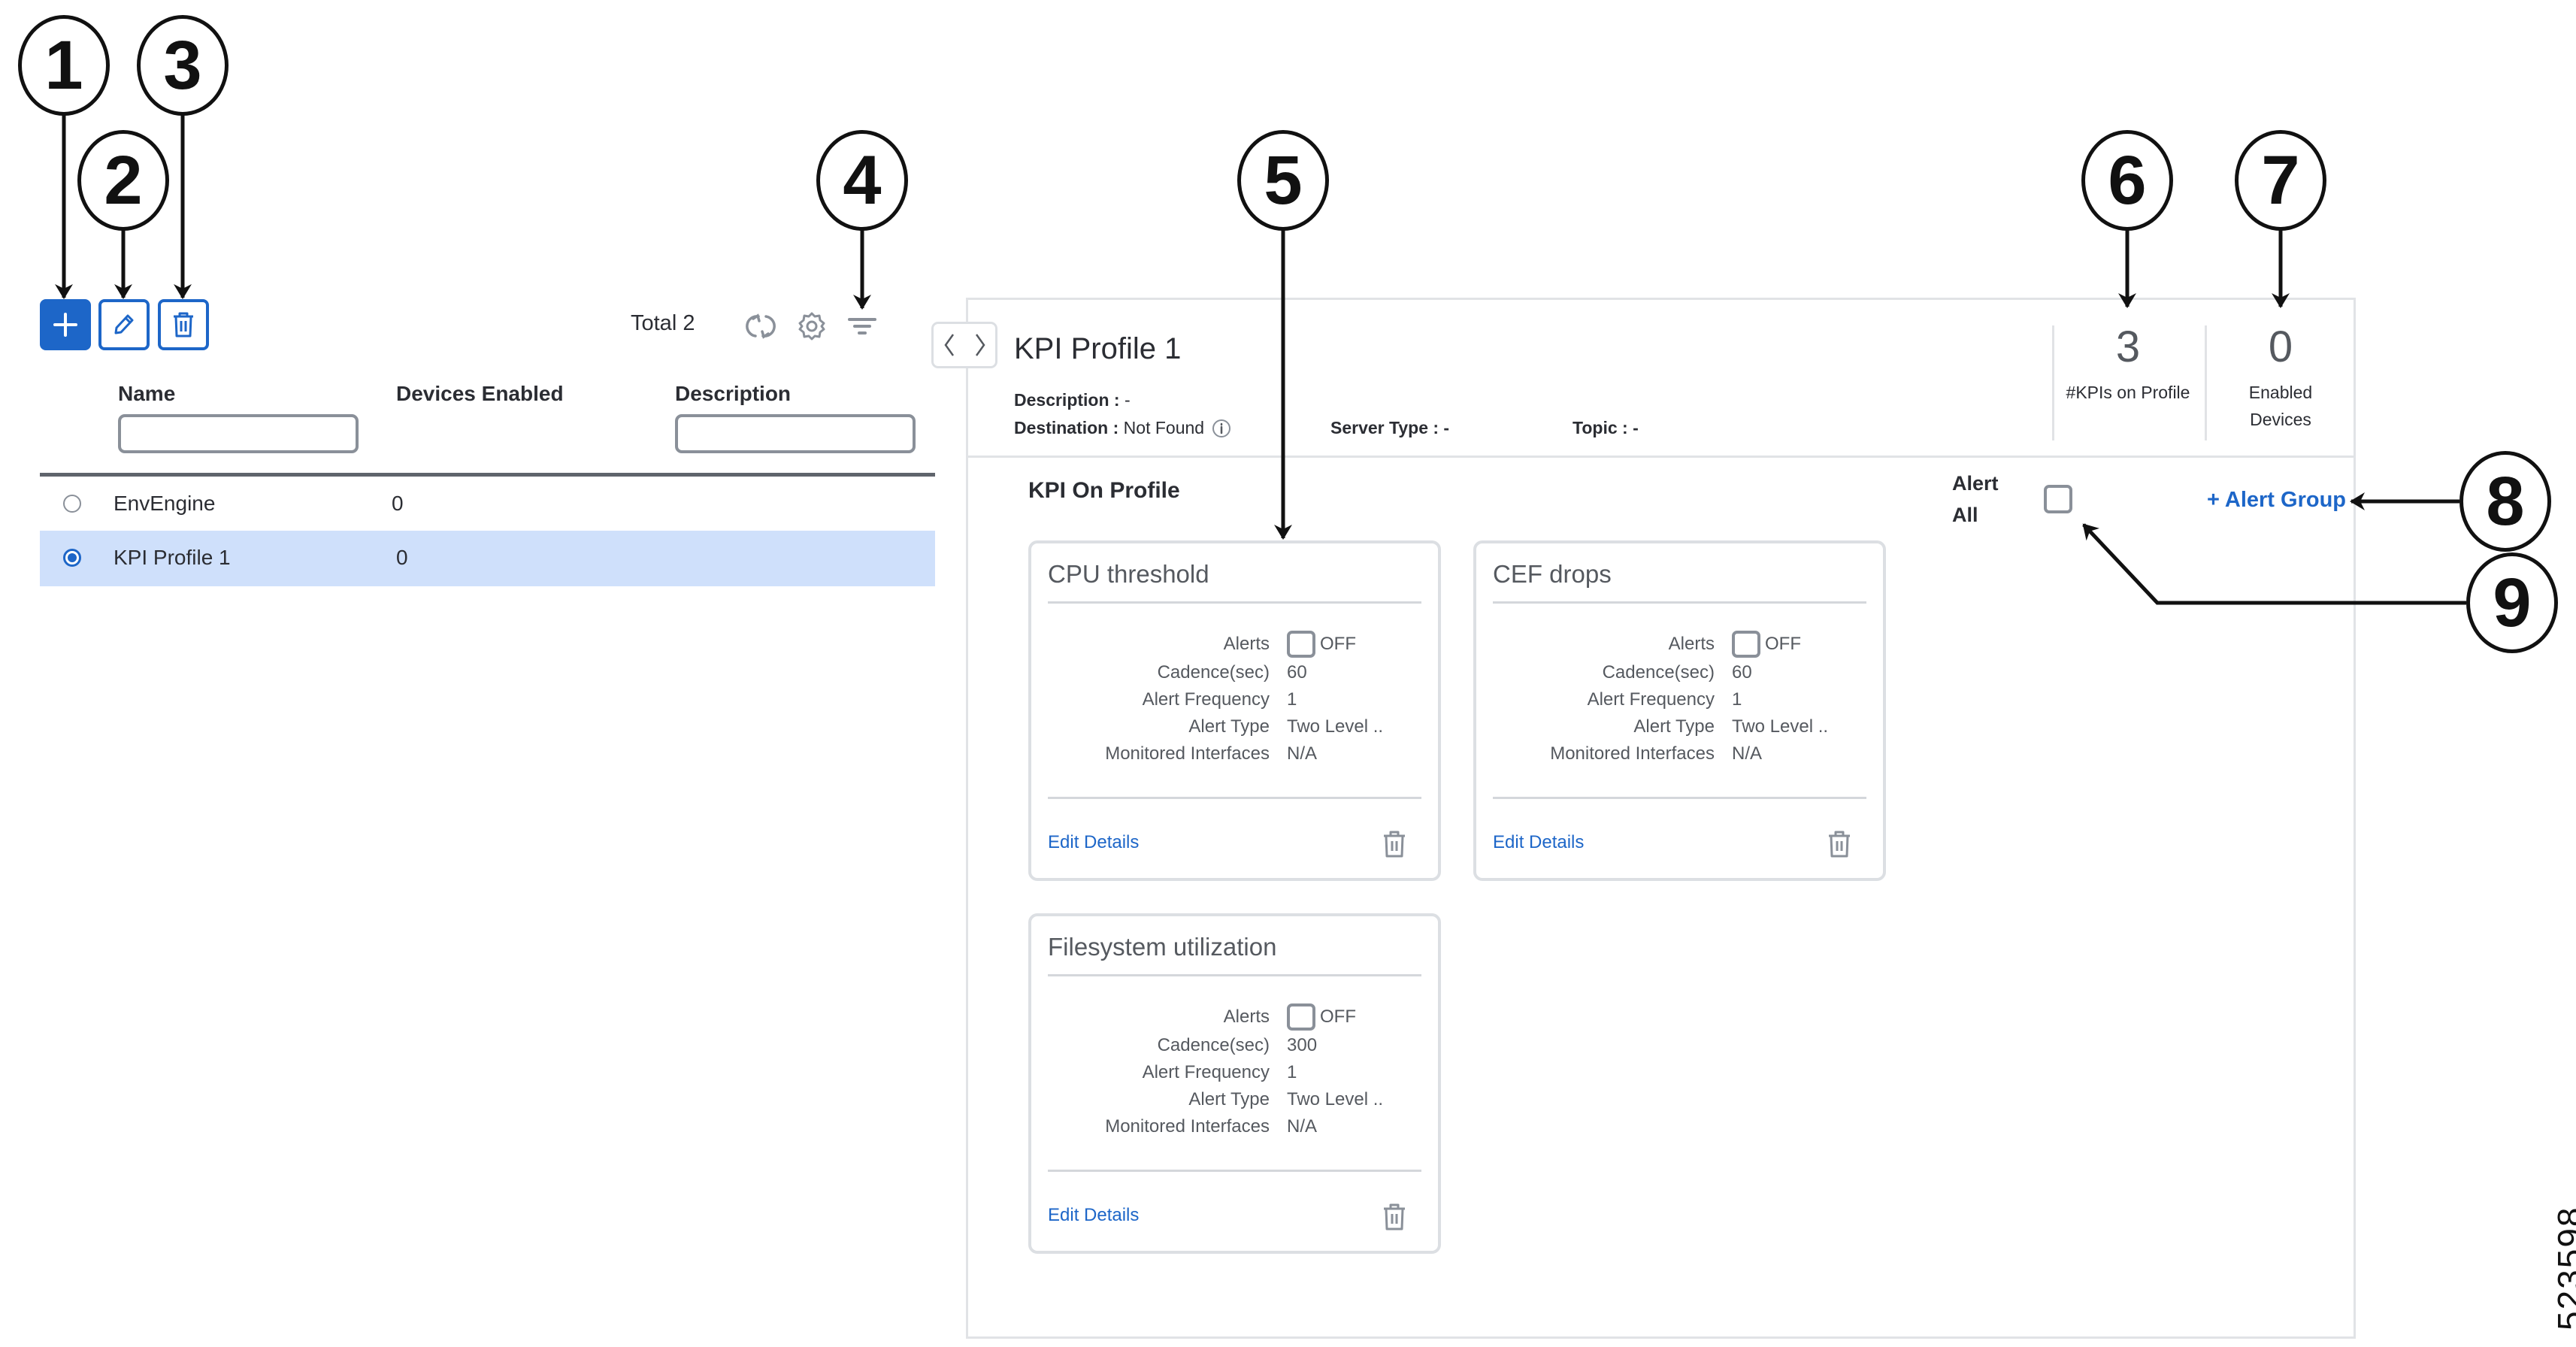  I want to click on kpi-count-value: 3, so click(2128, 346).